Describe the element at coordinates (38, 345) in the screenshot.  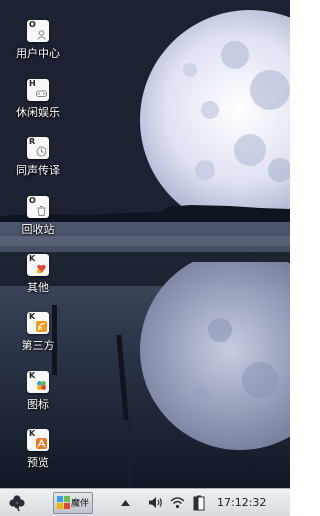
I see `desktop-icon-label: 第三方` at that location.